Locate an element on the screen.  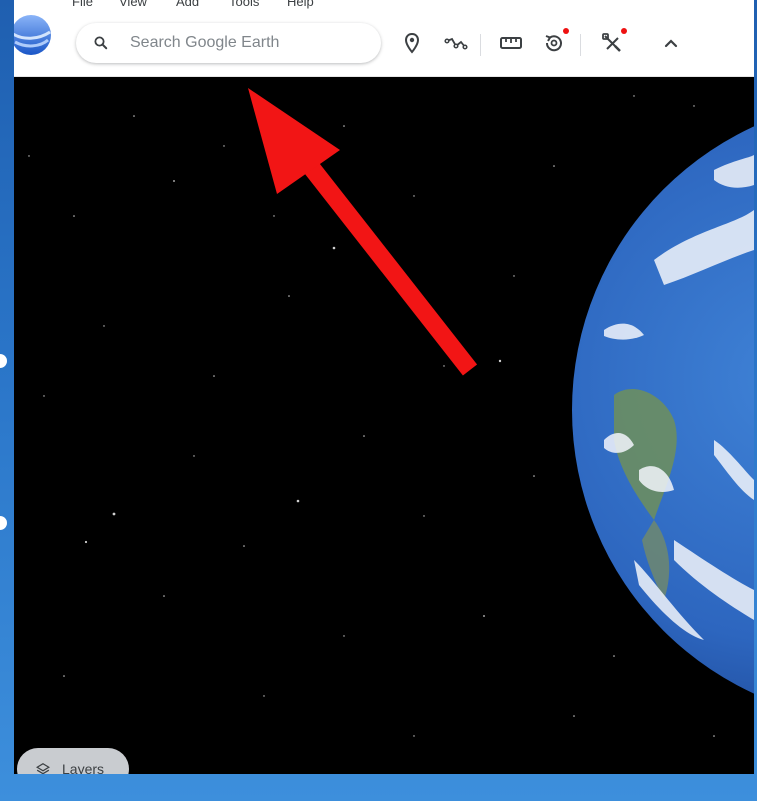
google-earth-logo-icon is located at coordinates (34, 35).